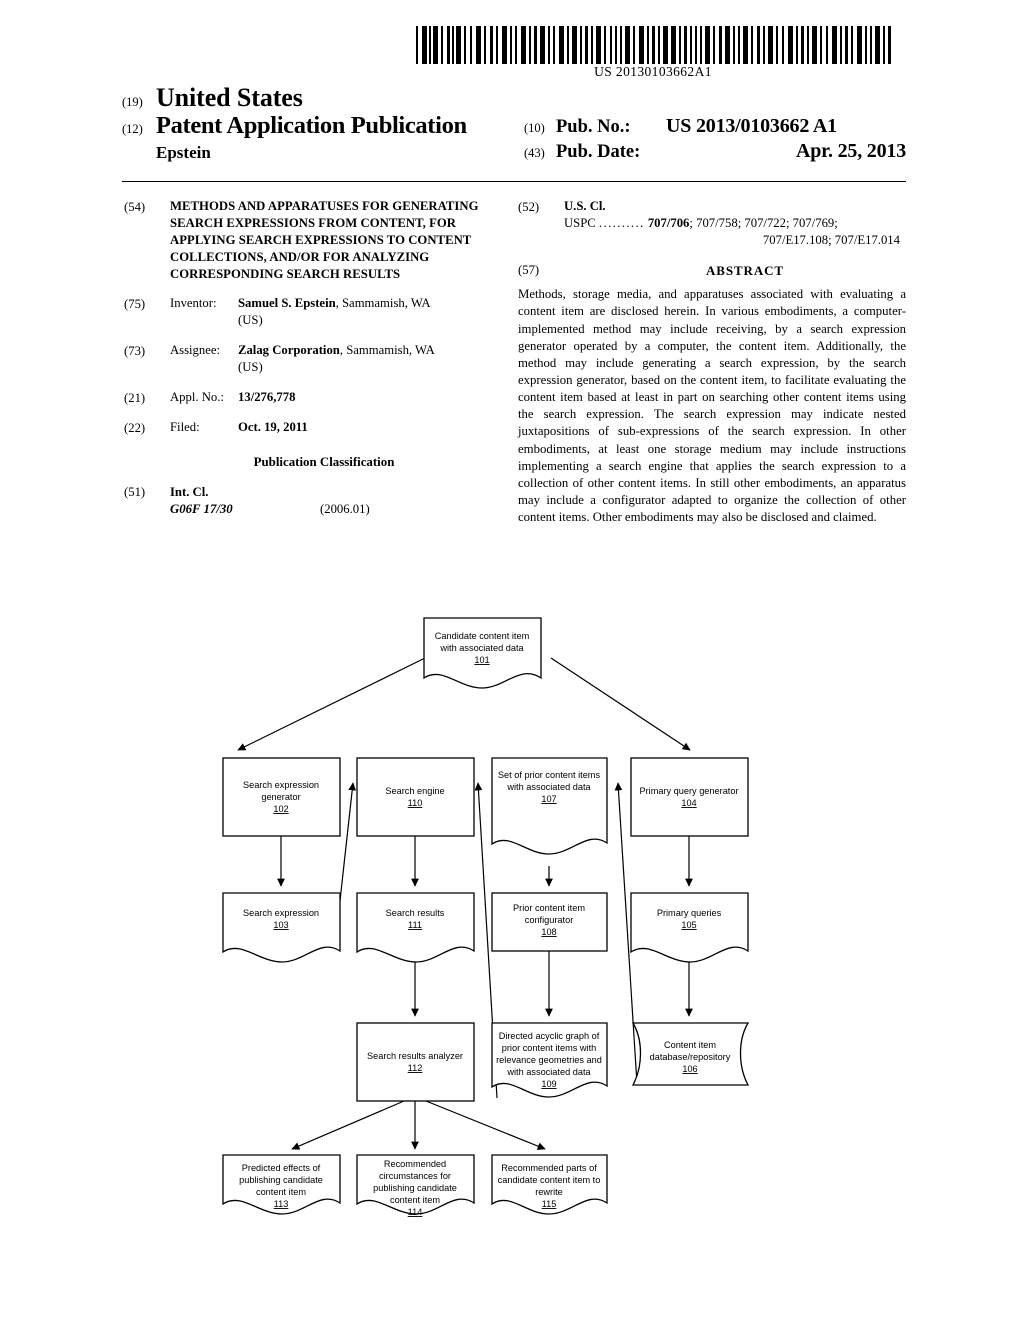 This screenshot has height=1320, width=1024. I want to click on node-107-line-0: Set of prior content items, so click(549, 775).